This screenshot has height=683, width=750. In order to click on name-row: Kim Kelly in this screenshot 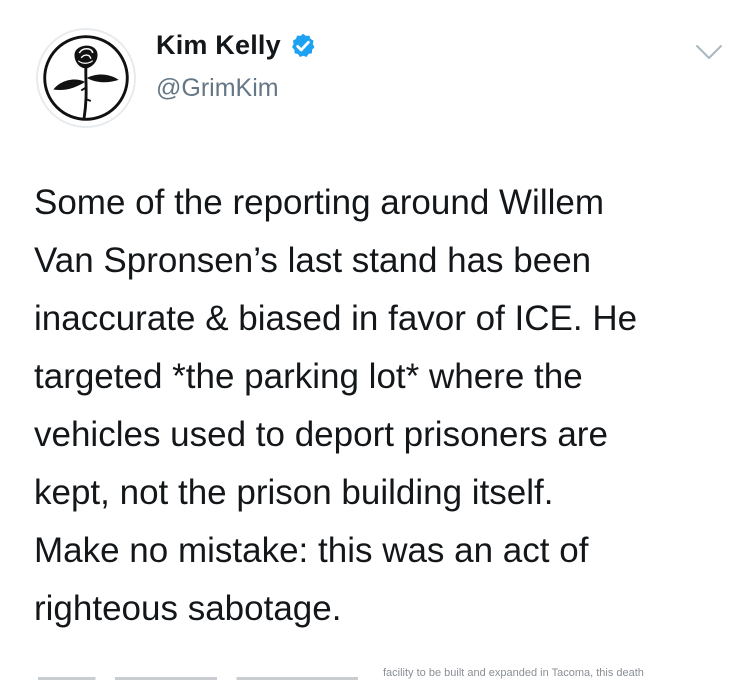, I will do `click(236, 45)`.